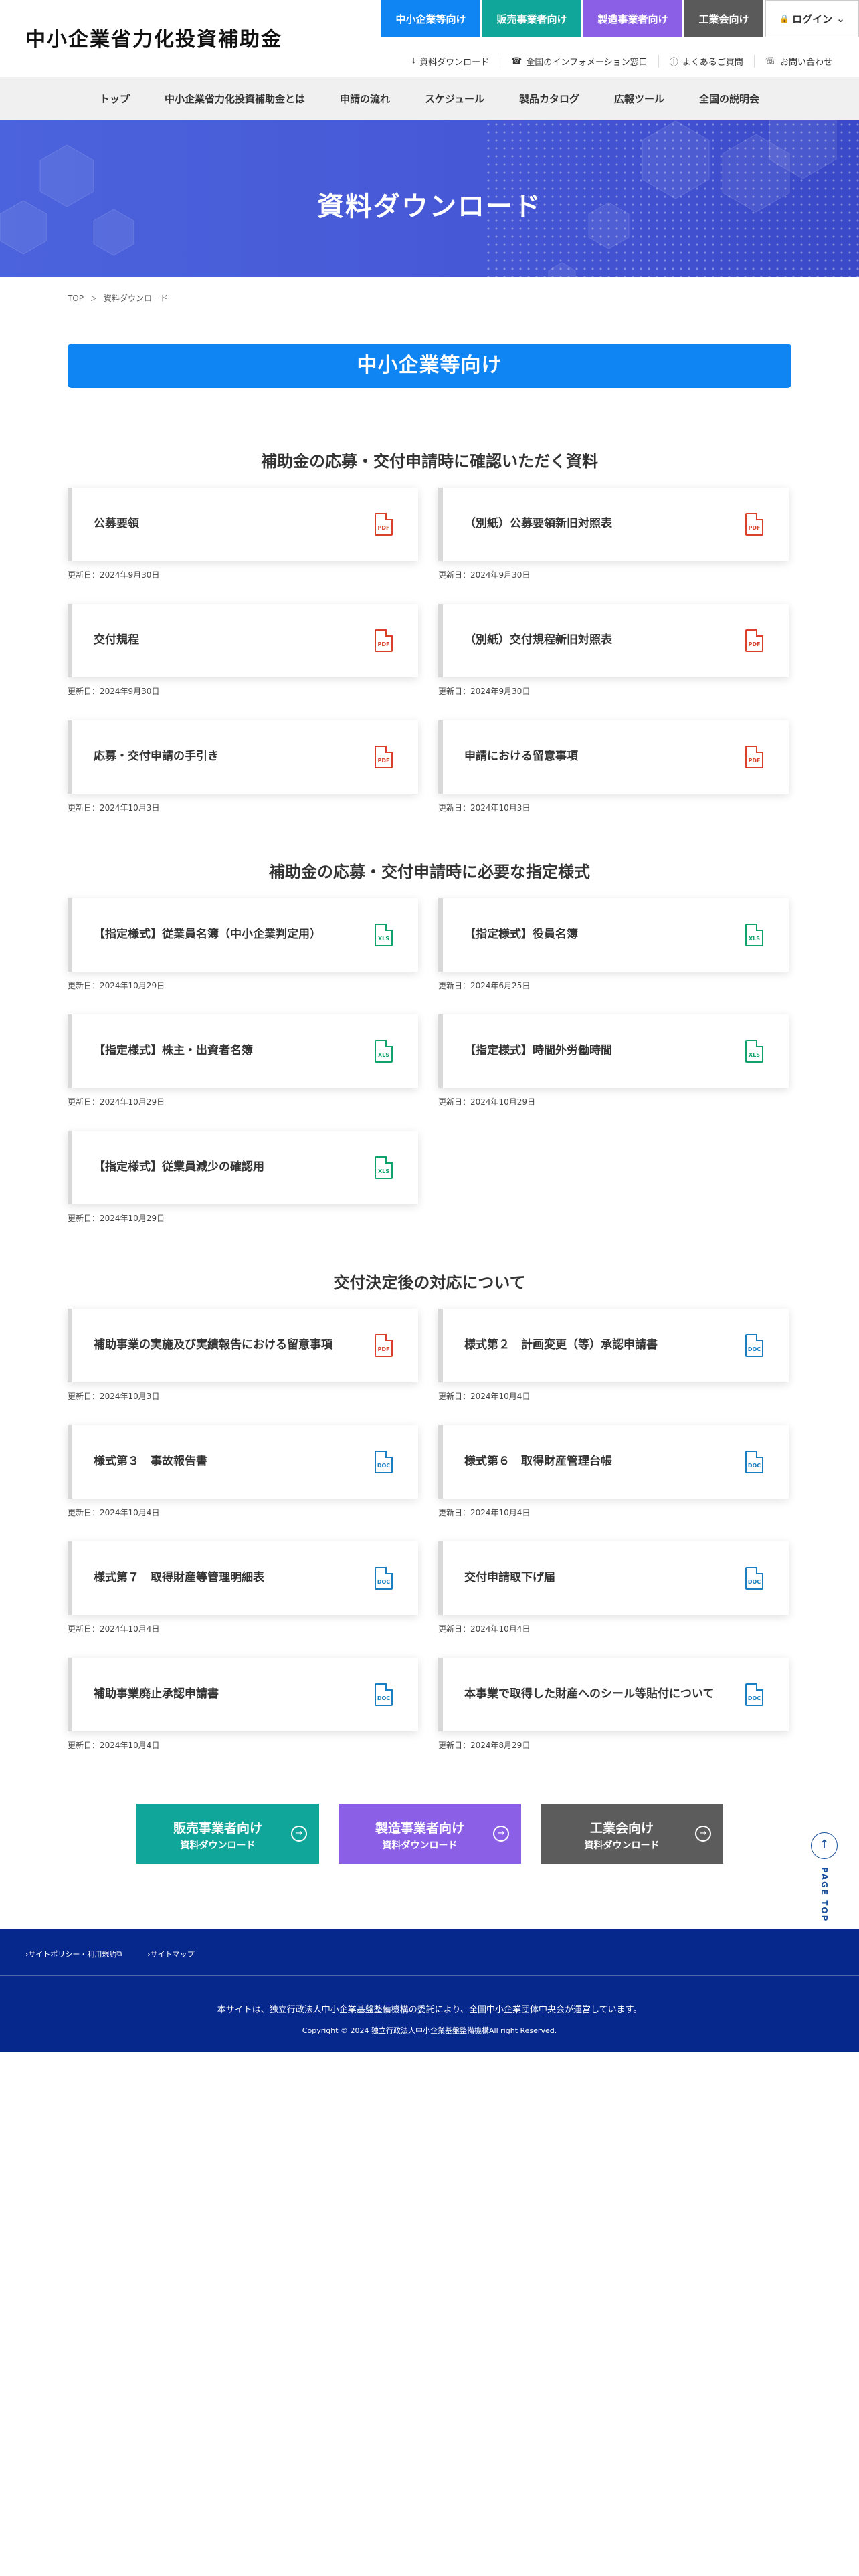 This screenshot has height=2576, width=859. What do you see at coordinates (136, 299) in the screenshot?
I see `breadcrumb-current: 資料ダウンロード` at bounding box center [136, 299].